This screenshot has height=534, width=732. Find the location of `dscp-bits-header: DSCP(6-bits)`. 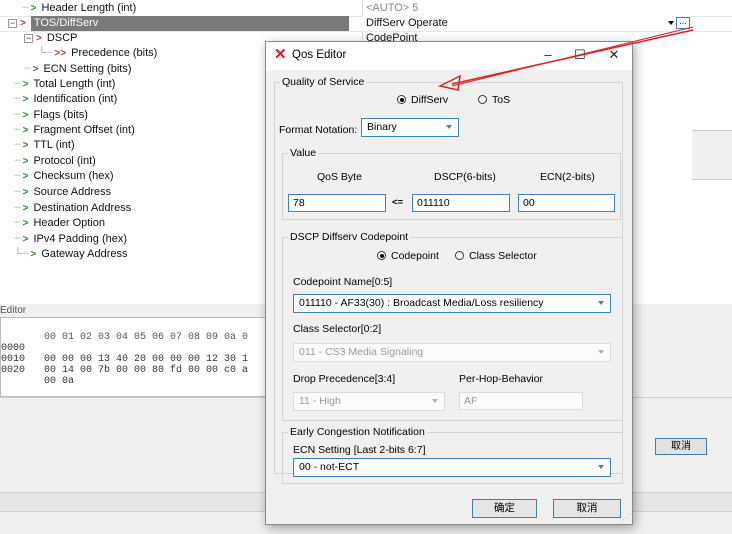

dscp-bits-header: DSCP(6-bits) is located at coordinates (465, 177).